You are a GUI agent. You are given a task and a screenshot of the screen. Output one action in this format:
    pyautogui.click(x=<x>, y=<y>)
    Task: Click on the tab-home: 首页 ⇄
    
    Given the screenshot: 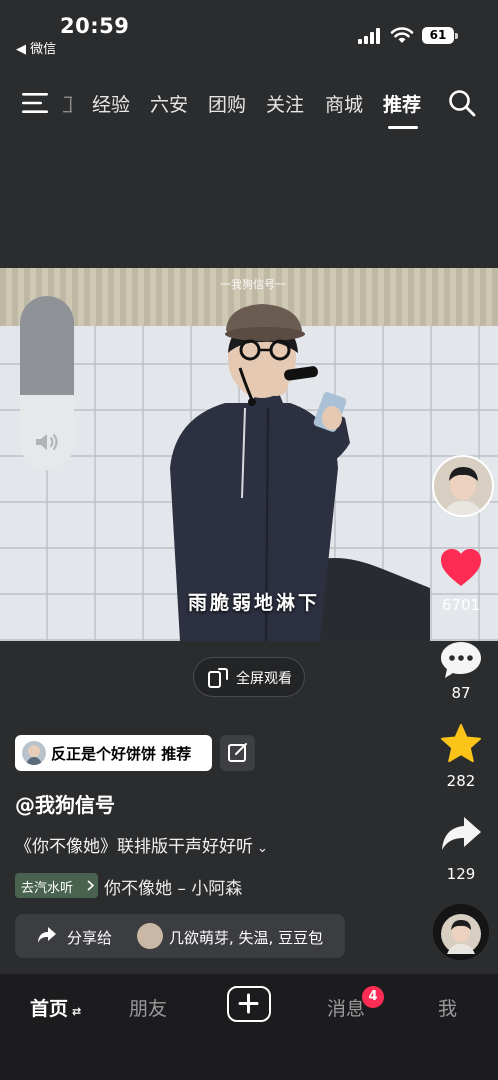 What is the action you would take?
    pyautogui.click(x=55, y=1007)
    